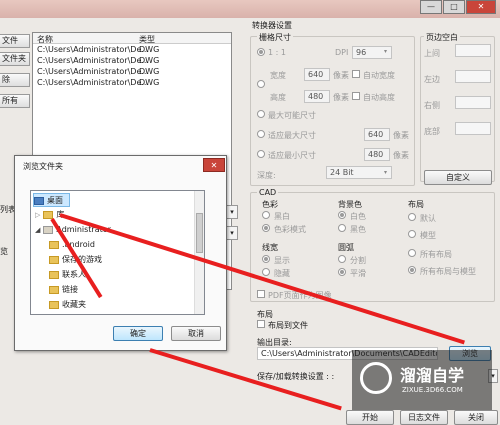 The width and height of the screenshot is (500, 425). Describe the element at coordinates (432, 53) in the screenshot. I see `margin-top-label: 上间` at that location.